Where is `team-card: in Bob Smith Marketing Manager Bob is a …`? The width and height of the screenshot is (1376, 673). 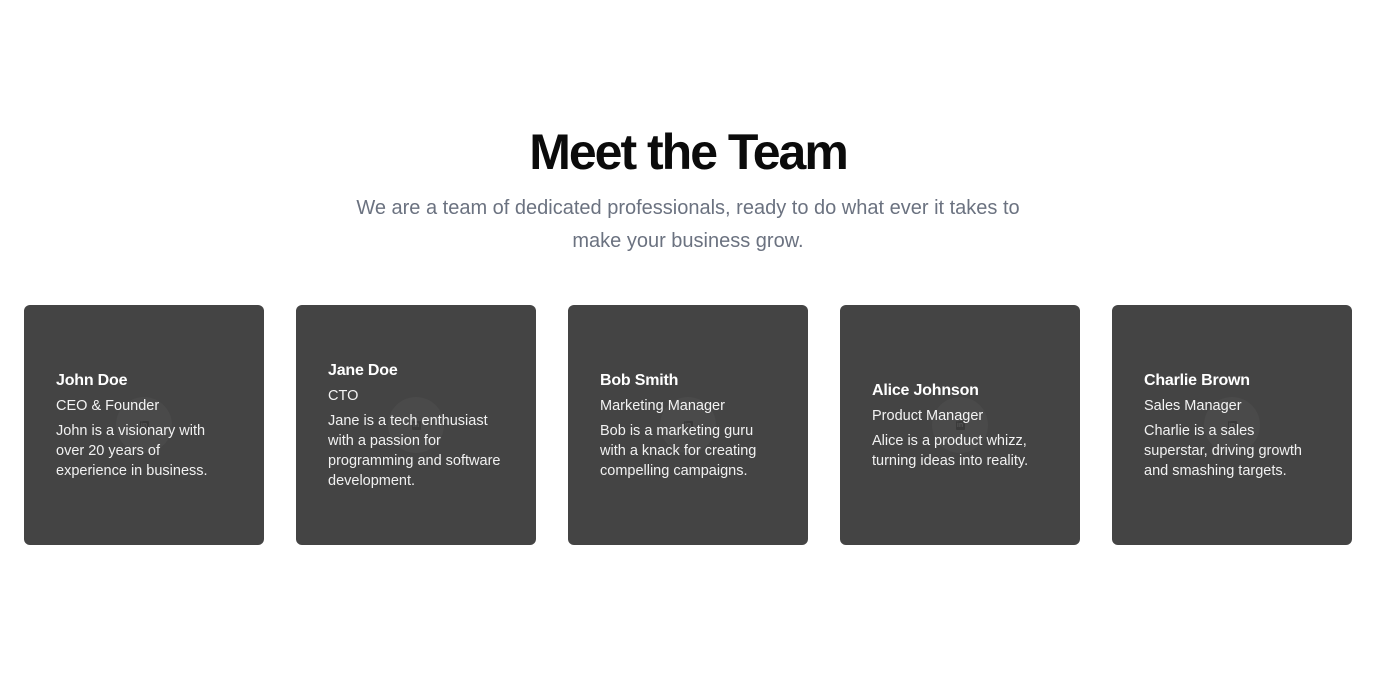 team-card: in Bob Smith Marketing Manager Bob is a … is located at coordinates (688, 425).